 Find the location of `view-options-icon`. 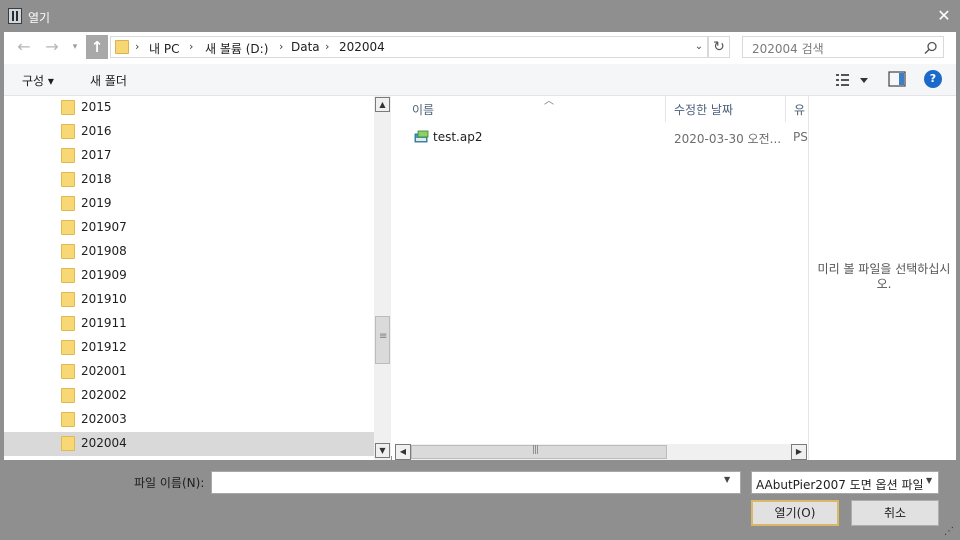

view-options-icon is located at coordinates (852, 80).